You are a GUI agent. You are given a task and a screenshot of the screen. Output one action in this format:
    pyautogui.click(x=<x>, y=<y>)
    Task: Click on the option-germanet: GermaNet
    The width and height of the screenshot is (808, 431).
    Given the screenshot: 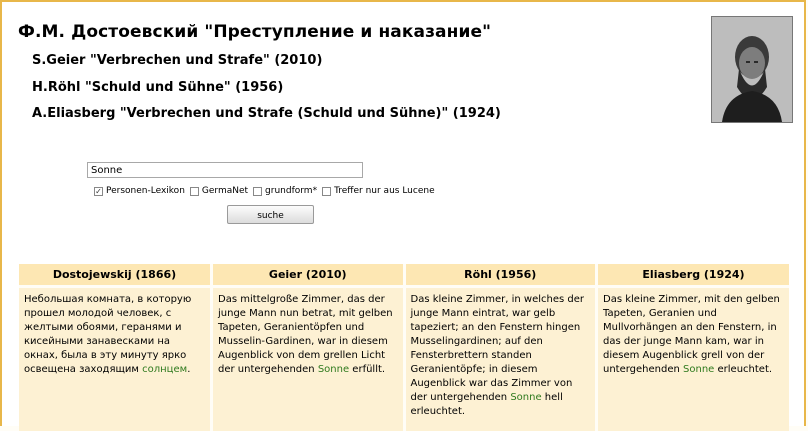 What is the action you would take?
    pyautogui.click(x=219, y=191)
    